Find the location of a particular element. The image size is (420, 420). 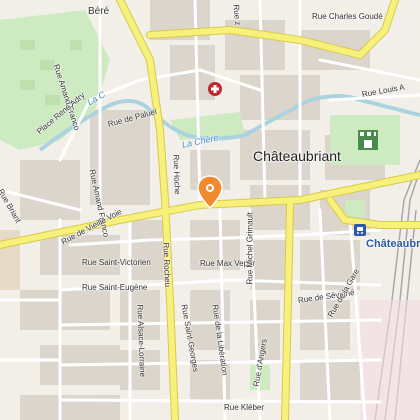

castle-icon is located at coordinates (368, 140).